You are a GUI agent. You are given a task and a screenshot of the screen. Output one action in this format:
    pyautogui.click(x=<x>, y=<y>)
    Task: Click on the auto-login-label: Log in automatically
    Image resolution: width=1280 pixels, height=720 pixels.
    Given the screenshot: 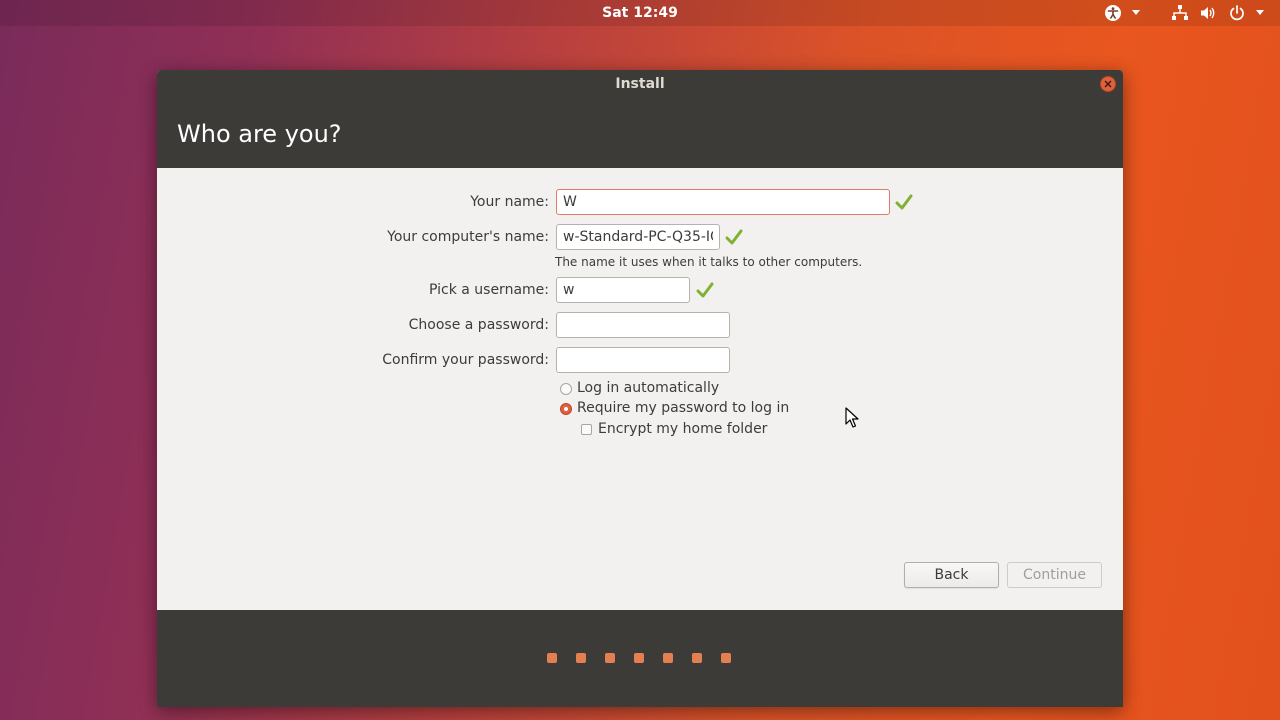 What is the action you would take?
    pyautogui.click(x=648, y=388)
    